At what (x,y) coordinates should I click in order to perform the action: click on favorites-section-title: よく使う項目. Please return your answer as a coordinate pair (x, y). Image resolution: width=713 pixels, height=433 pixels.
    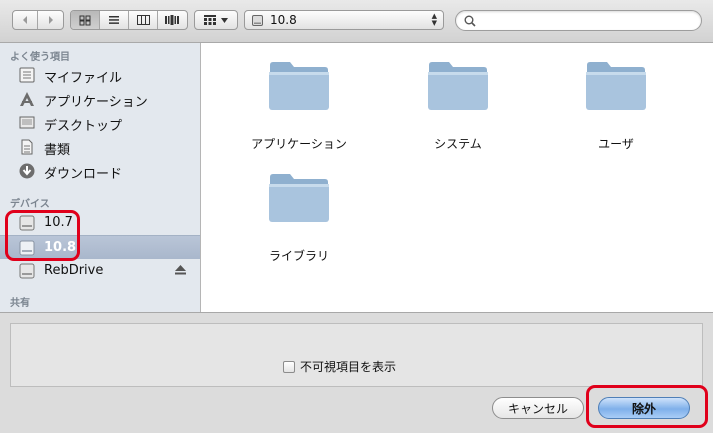
    Looking at the image, I should click on (40, 57).